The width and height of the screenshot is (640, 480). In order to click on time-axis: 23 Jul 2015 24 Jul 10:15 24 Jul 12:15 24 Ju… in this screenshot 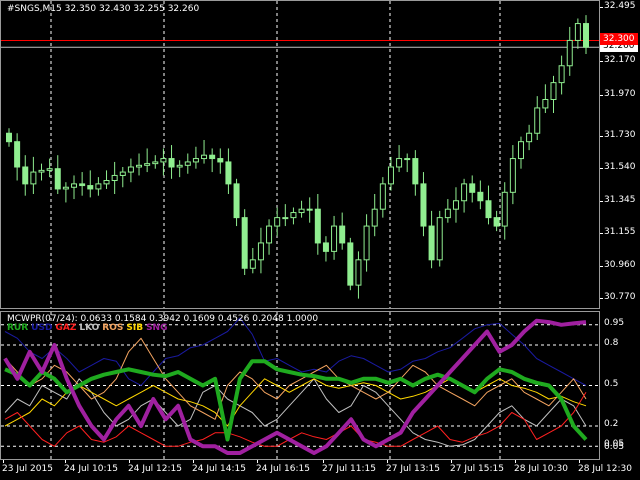, I will do `click(320, 470)`.